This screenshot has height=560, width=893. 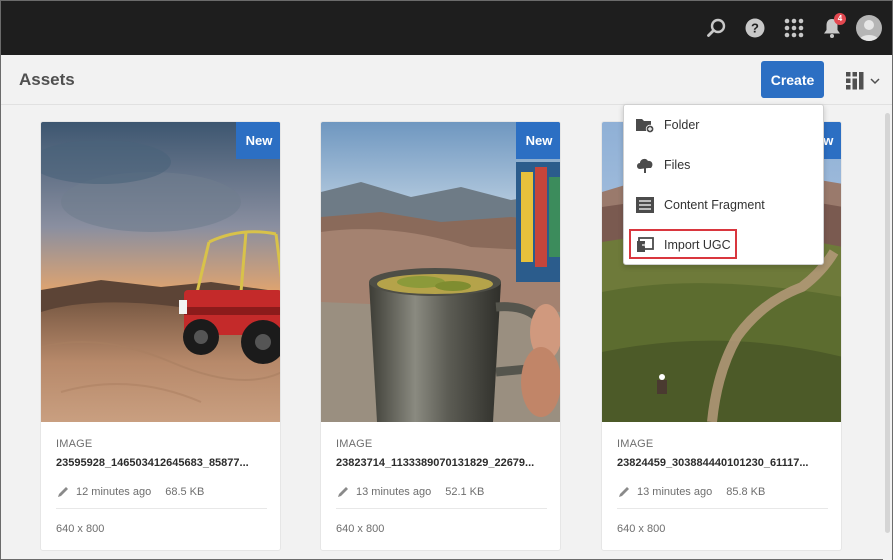 What do you see at coordinates (185, 492) in the screenshot?
I see `file-size: 68.5 KB` at bounding box center [185, 492].